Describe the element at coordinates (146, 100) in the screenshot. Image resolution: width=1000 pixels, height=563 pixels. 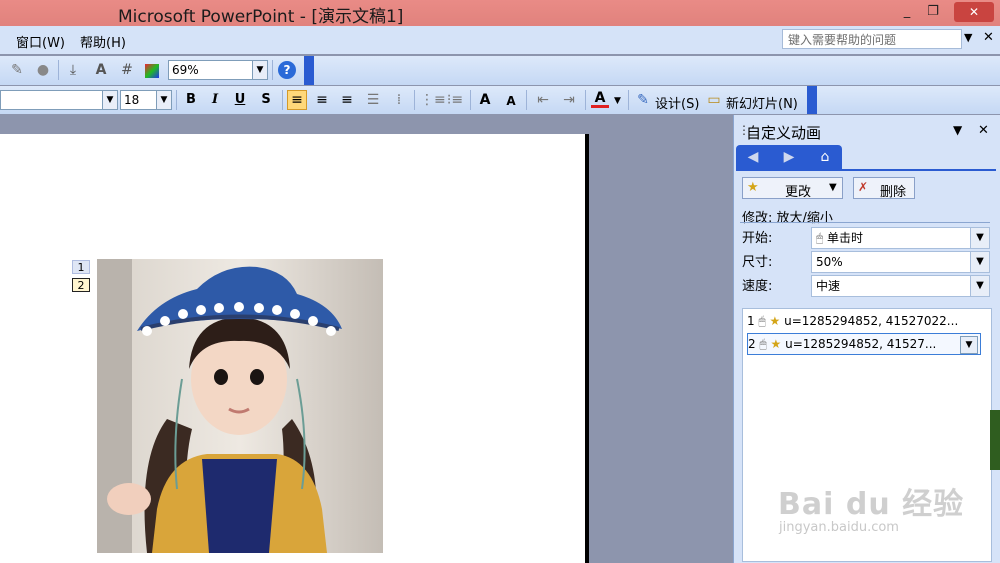
I see `font-size-combo: 18 ▼` at that location.